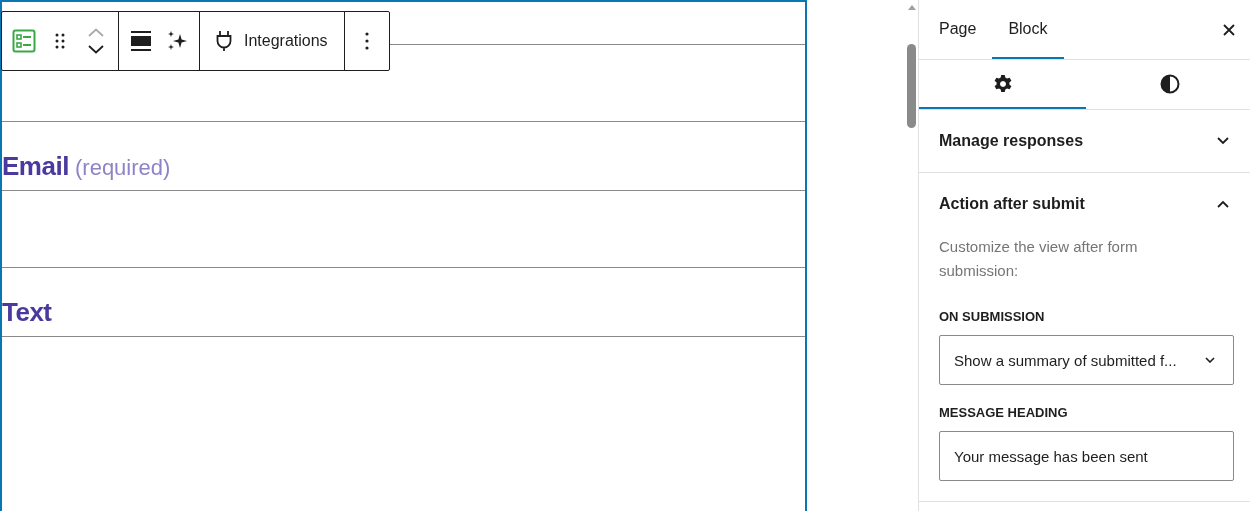 This screenshot has height=511, width=1250. What do you see at coordinates (992, 316) in the screenshot?
I see `control-label: ON SUBMISSION` at bounding box center [992, 316].